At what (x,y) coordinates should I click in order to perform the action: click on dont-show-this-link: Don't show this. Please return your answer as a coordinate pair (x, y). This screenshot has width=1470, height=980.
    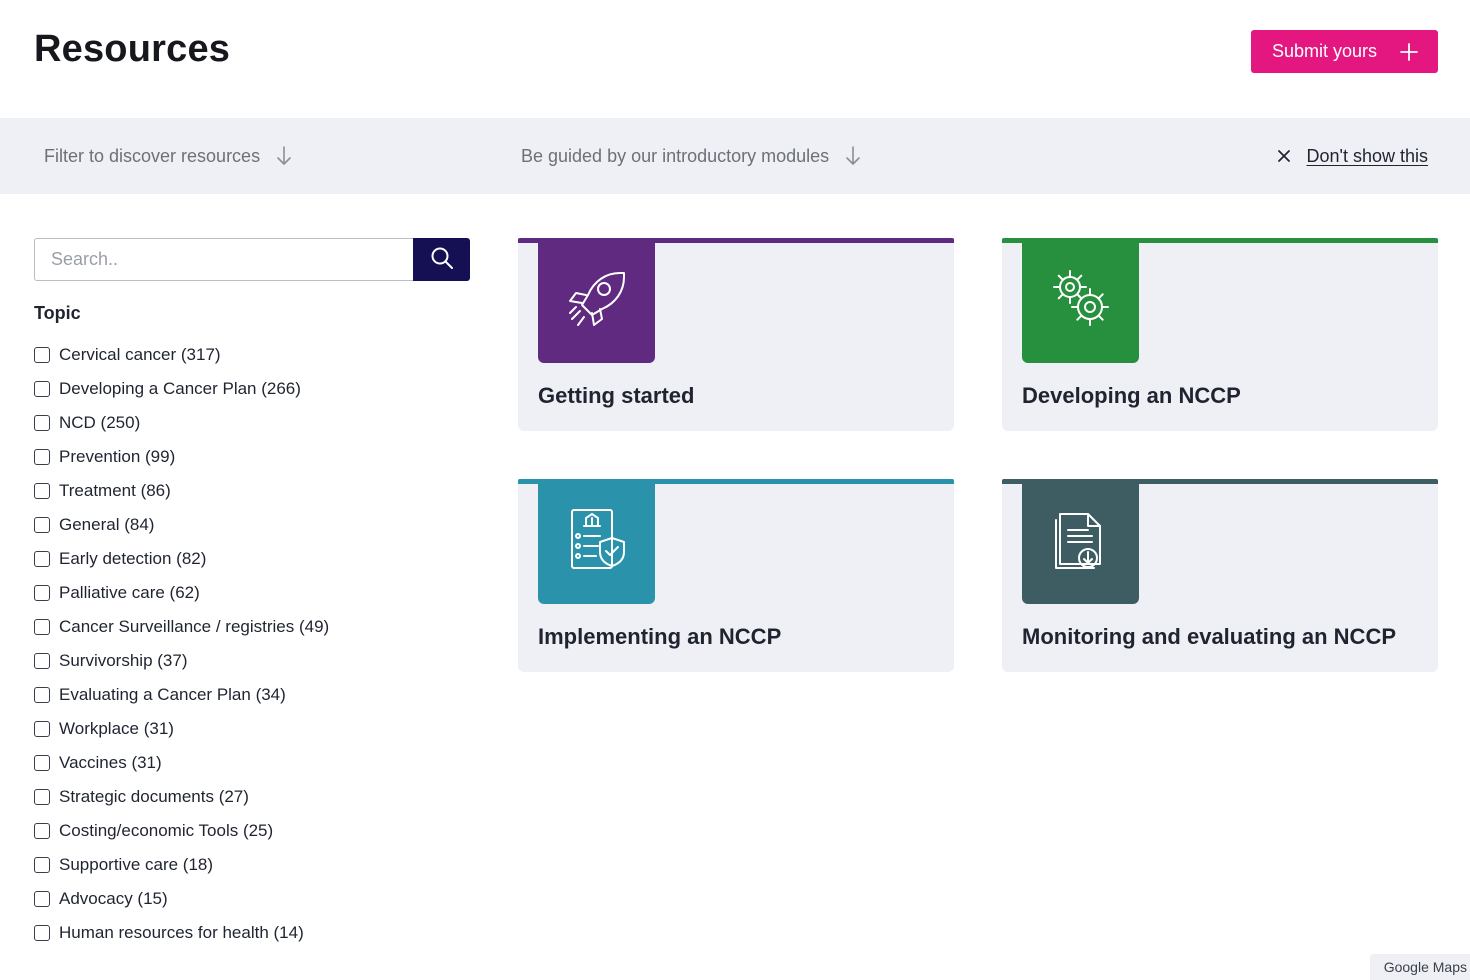
    Looking at the image, I should click on (1353, 156).